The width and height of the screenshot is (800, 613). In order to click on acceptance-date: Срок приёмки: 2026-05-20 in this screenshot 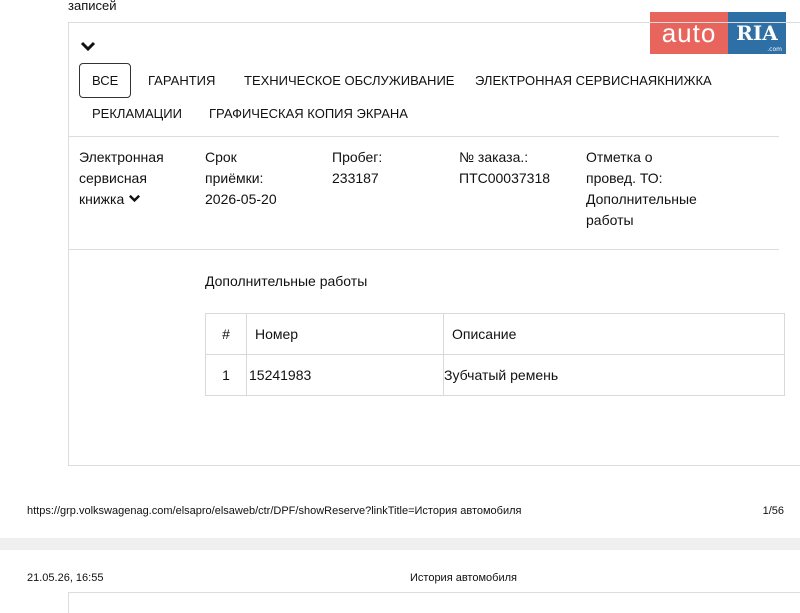, I will do `click(241, 178)`.